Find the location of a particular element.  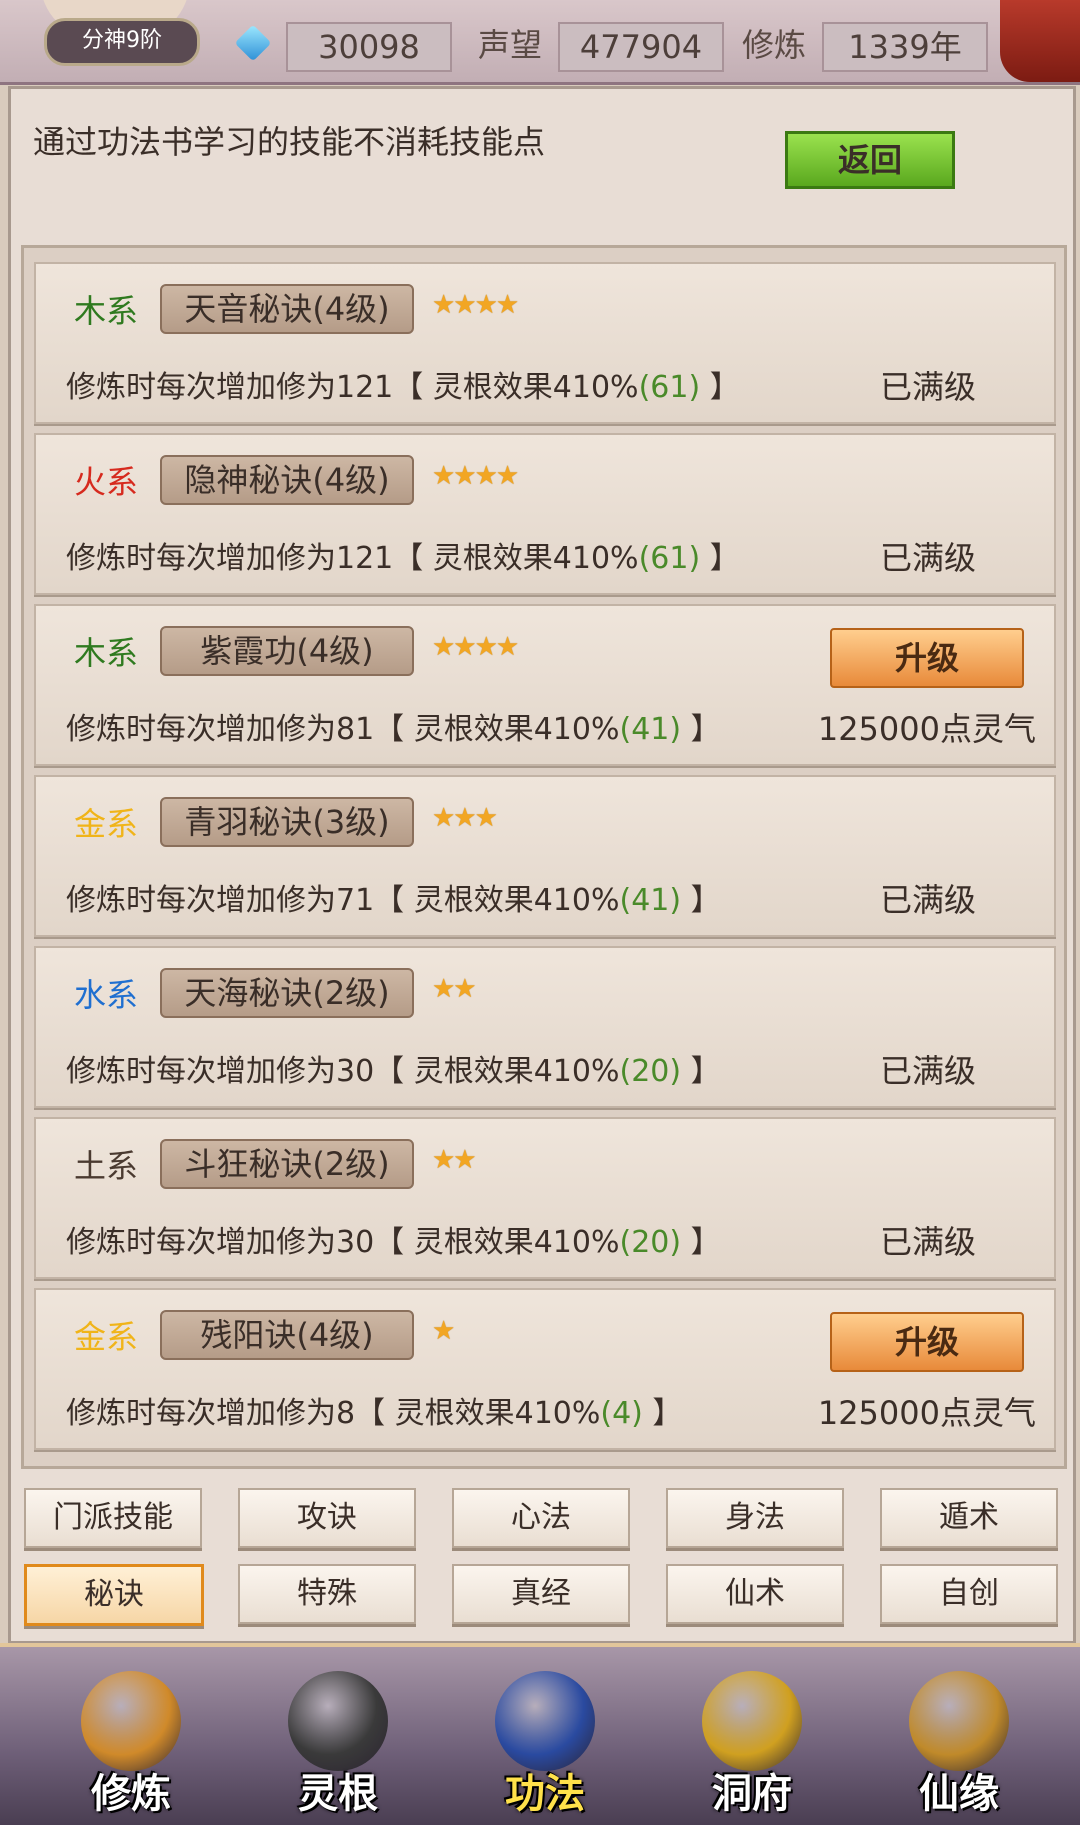

nav-功法: 功法 is located at coordinates (545, 1739).